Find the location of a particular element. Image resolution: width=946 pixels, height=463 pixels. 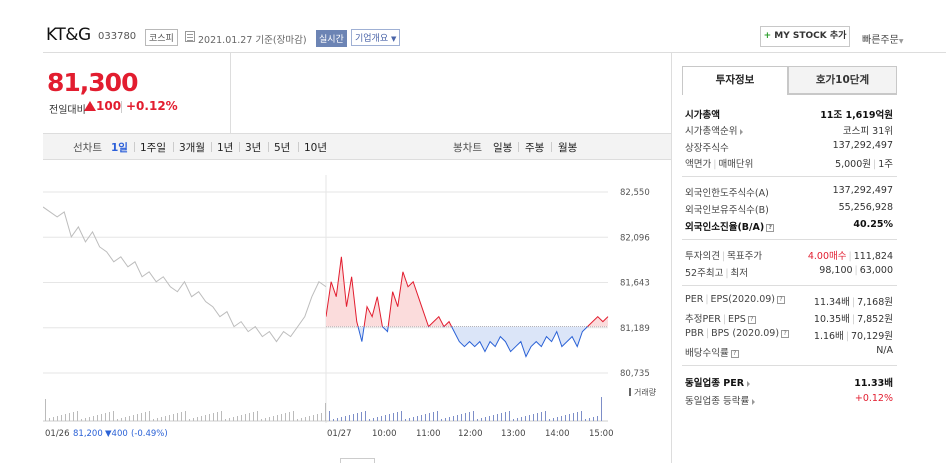

52w-high-value: 98,100 is located at coordinates (836, 270).